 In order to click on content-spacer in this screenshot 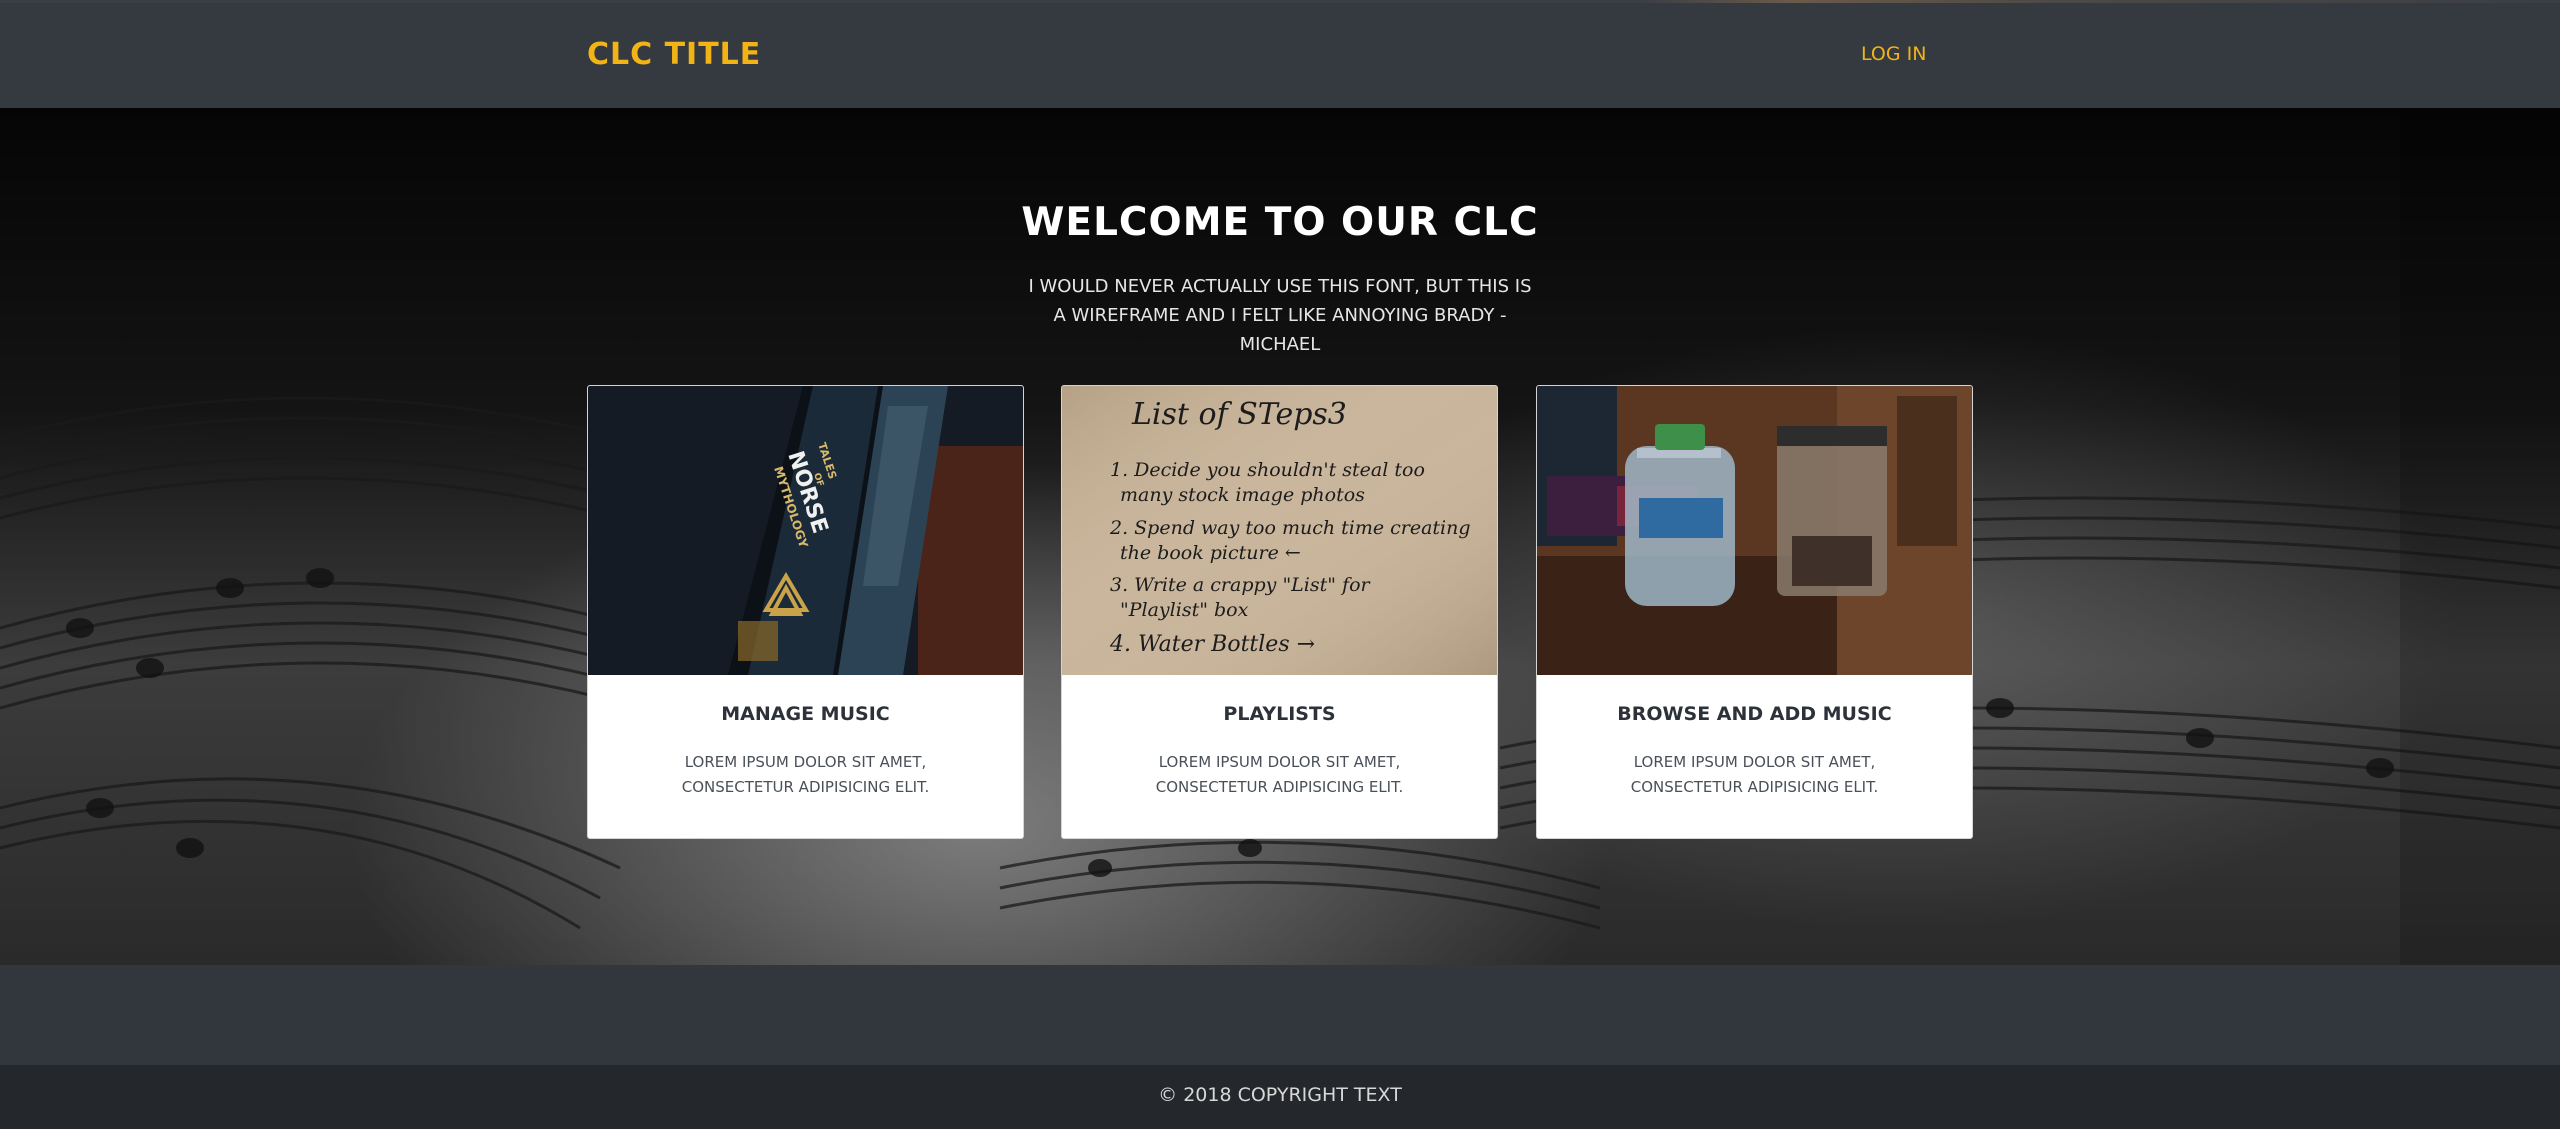, I will do `click(1280, 1015)`.